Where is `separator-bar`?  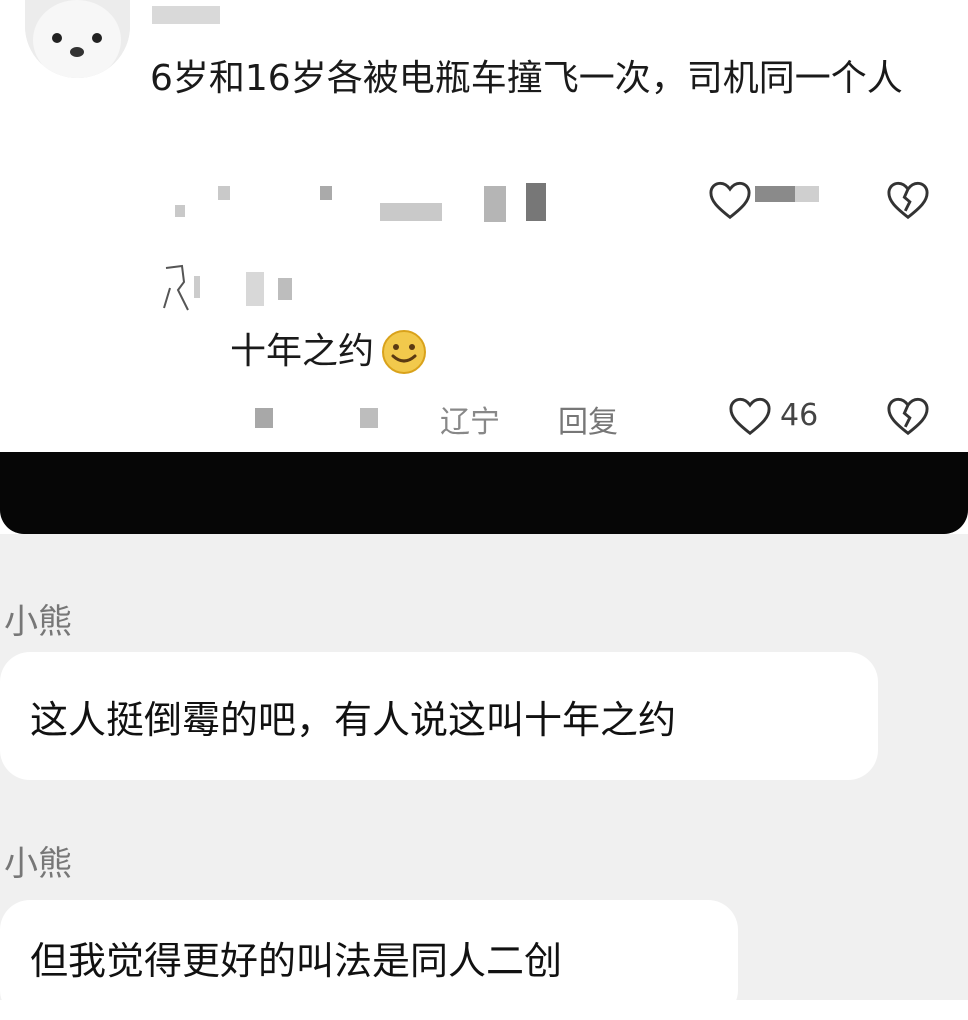 separator-bar is located at coordinates (484, 493).